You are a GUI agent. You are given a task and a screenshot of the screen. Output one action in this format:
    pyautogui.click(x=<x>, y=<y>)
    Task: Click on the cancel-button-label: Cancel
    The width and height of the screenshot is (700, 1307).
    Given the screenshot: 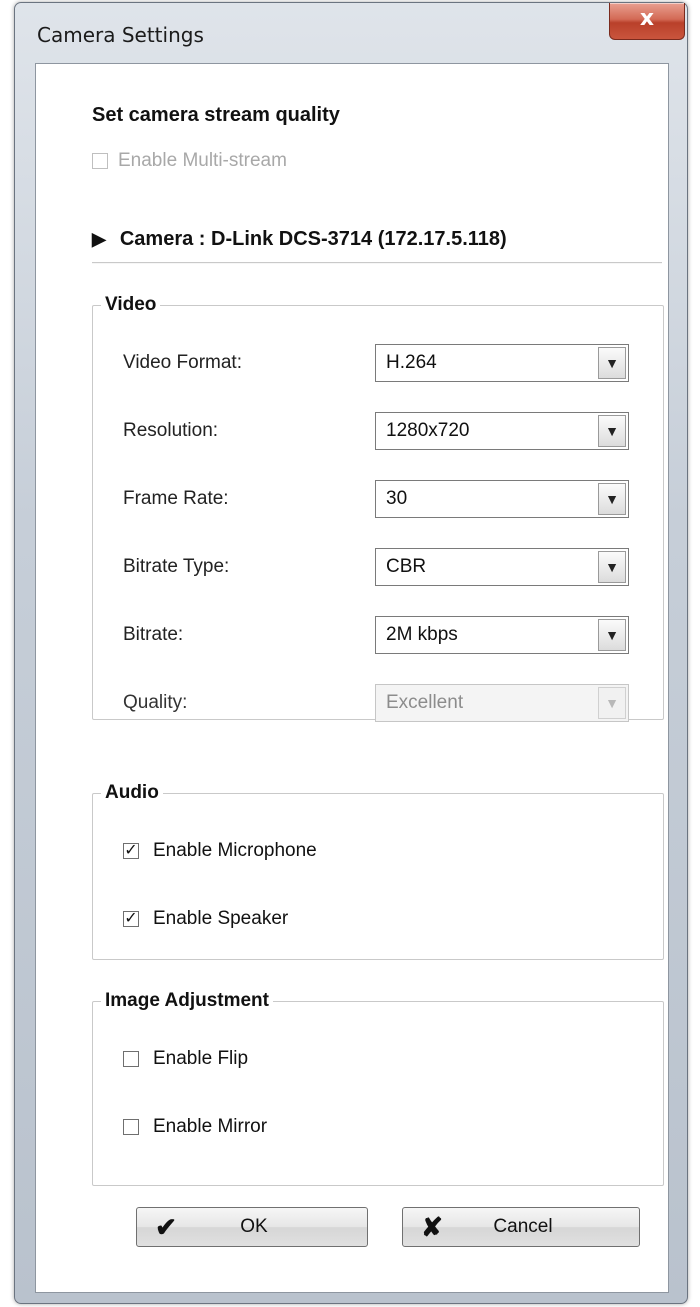 What is the action you would take?
    pyautogui.click(x=523, y=1226)
    